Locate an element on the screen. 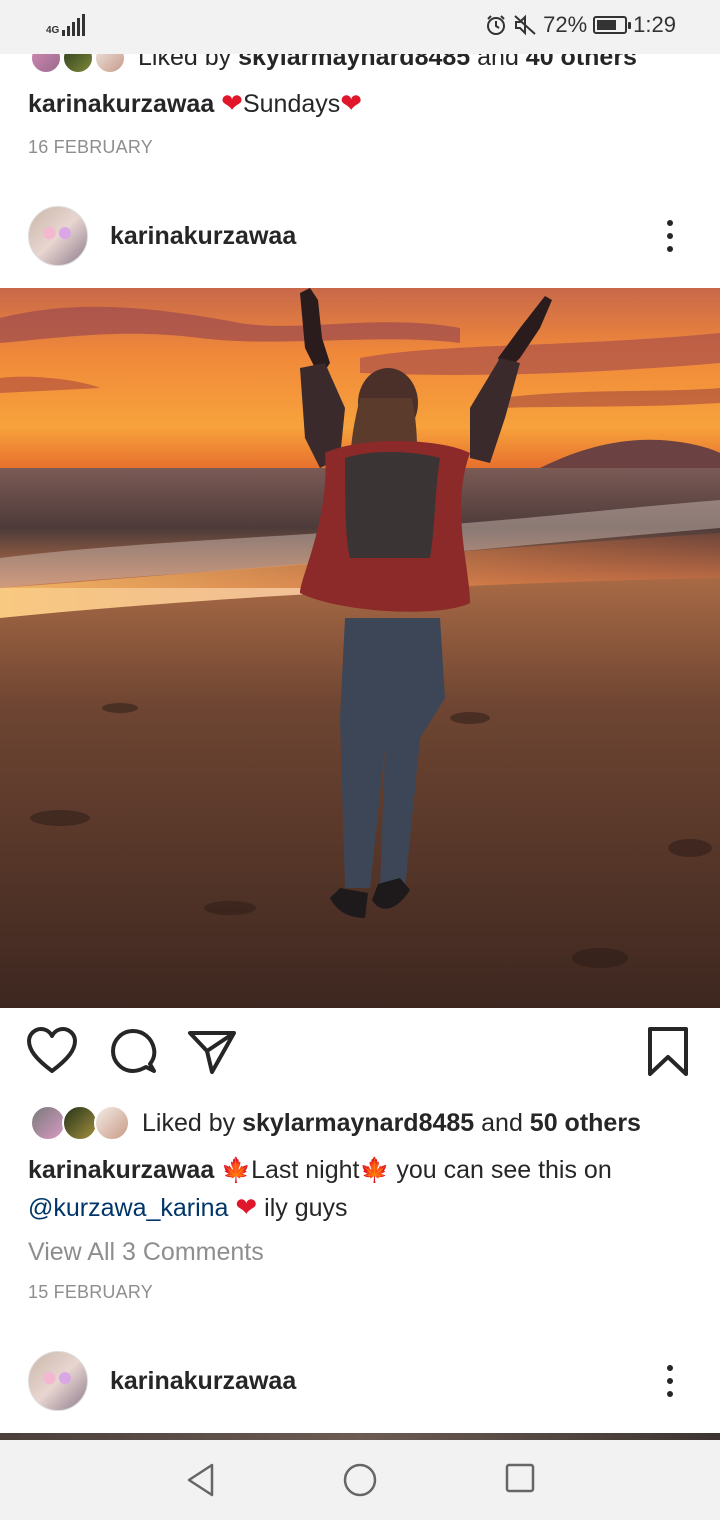  signal-icon is located at coordinates (73, 25).